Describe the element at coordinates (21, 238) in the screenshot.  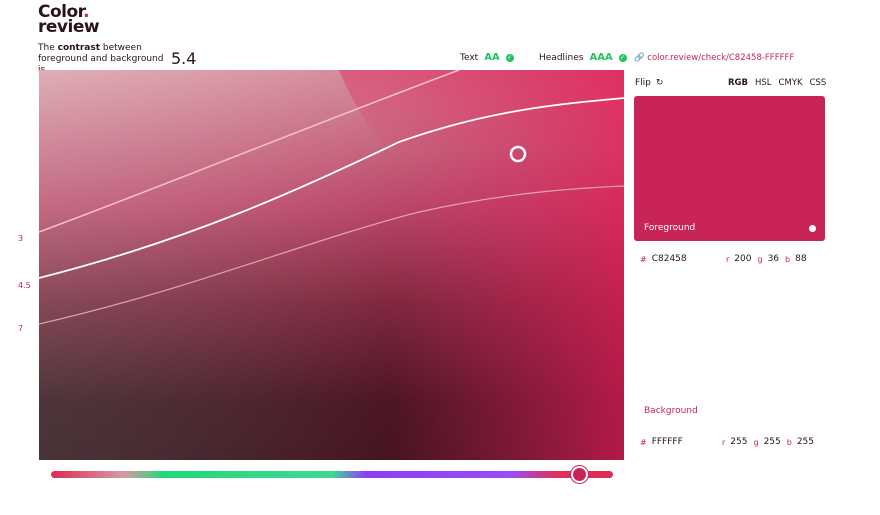
I see `y-label-3: 3` at that location.